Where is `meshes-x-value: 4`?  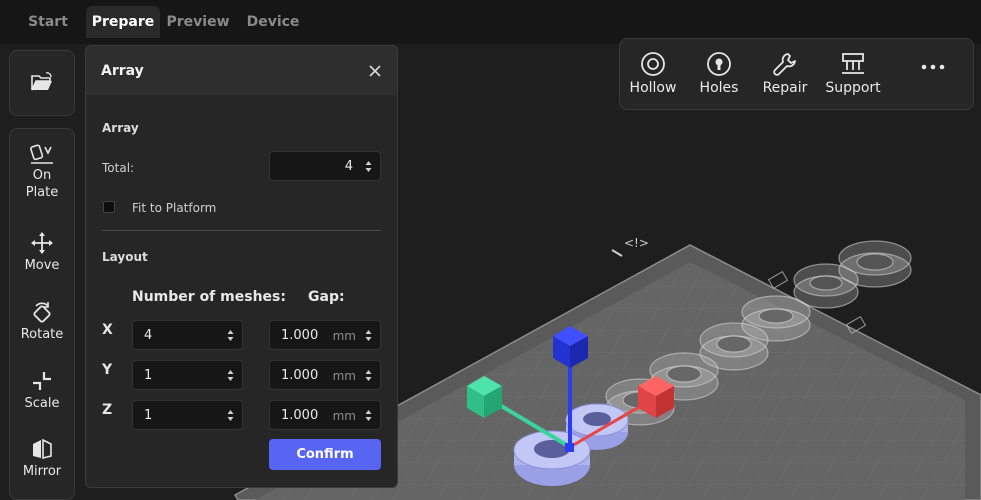 meshes-x-value: 4 is located at coordinates (148, 335).